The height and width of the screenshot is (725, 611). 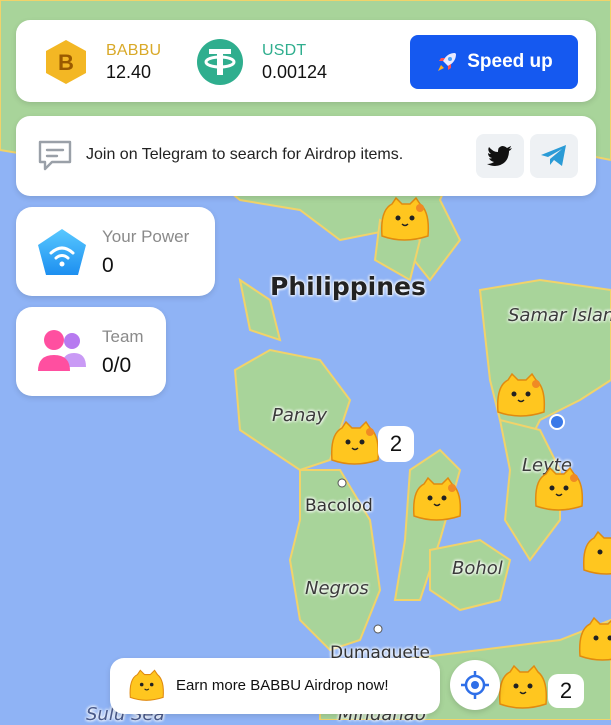 What do you see at coordinates (146, 686) in the screenshot?
I see `babbu-mascot-icon` at bounding box center [146, 686].